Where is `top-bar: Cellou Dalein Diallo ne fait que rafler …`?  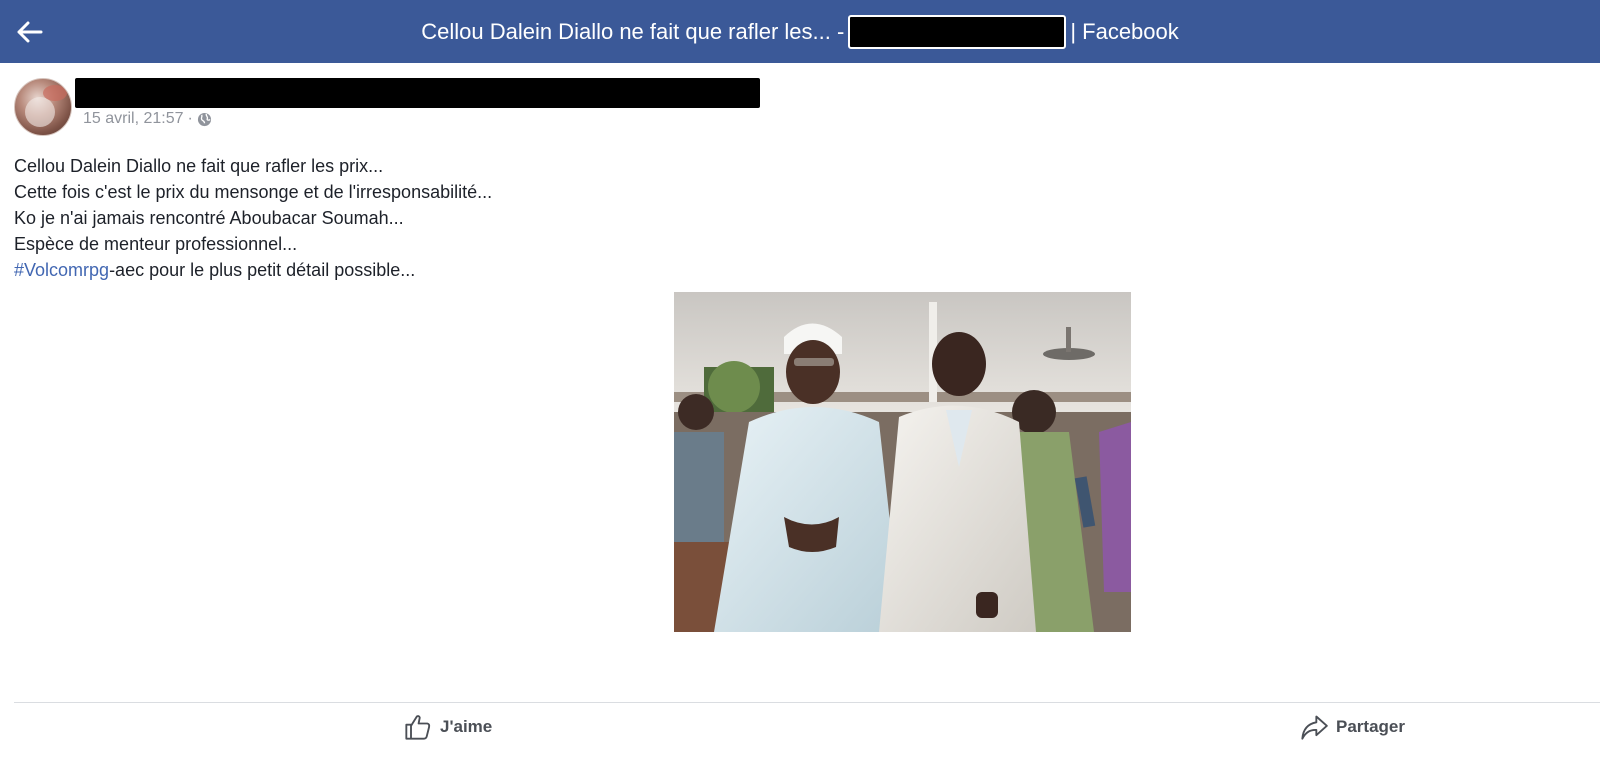 top-bar: Cellou Dalein Diallo ne fait que rafler … is located at coordinates (800, 31).